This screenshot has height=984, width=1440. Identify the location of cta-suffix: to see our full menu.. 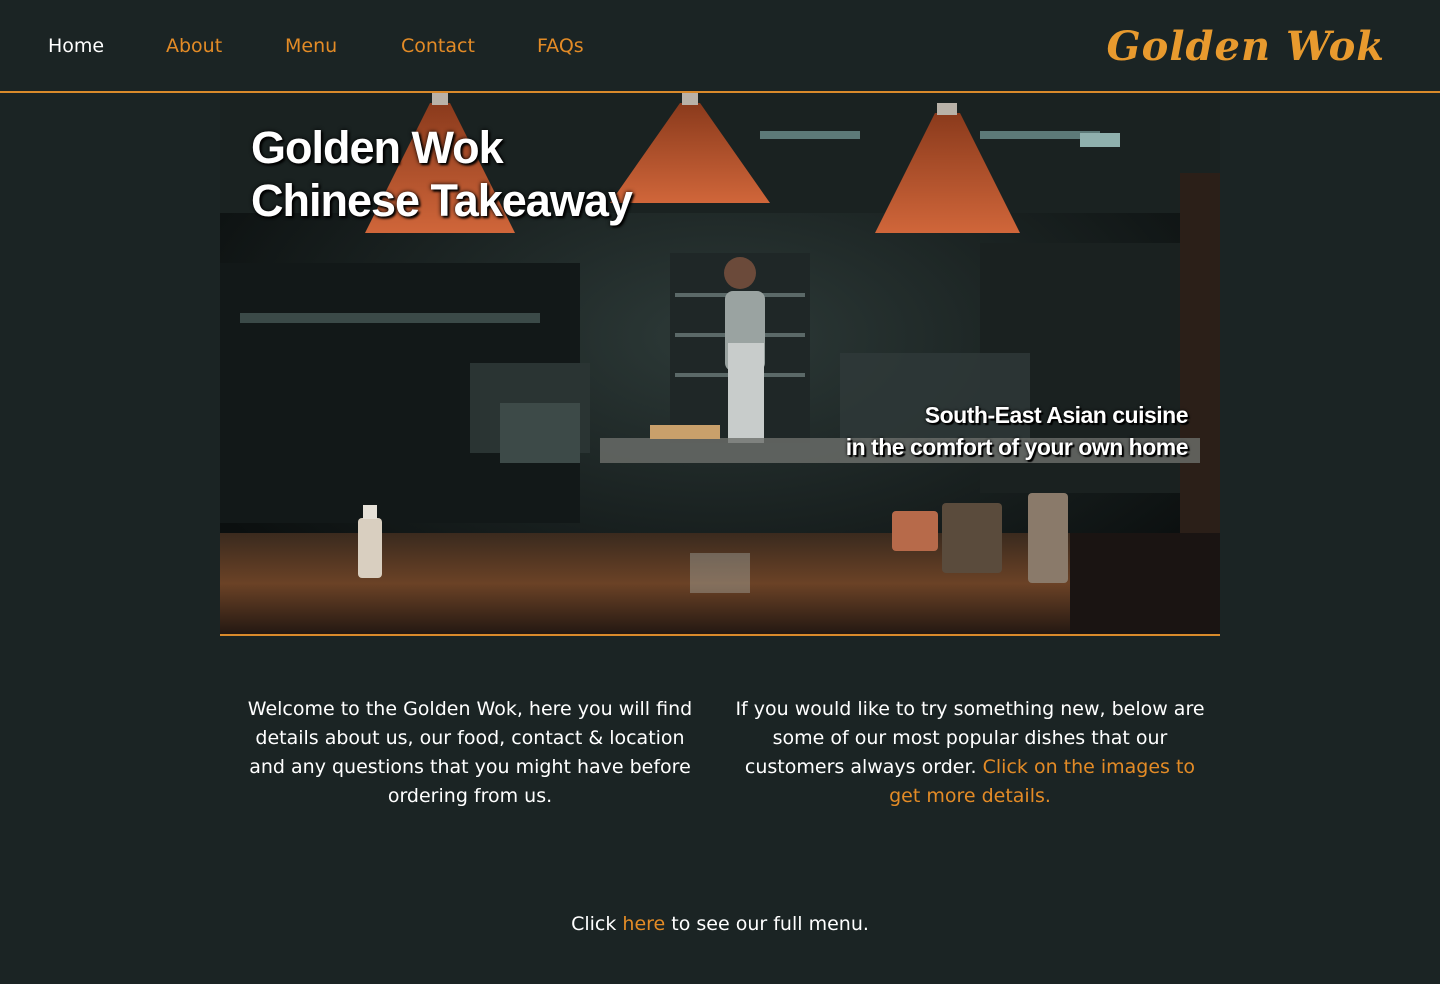
(770, 924).